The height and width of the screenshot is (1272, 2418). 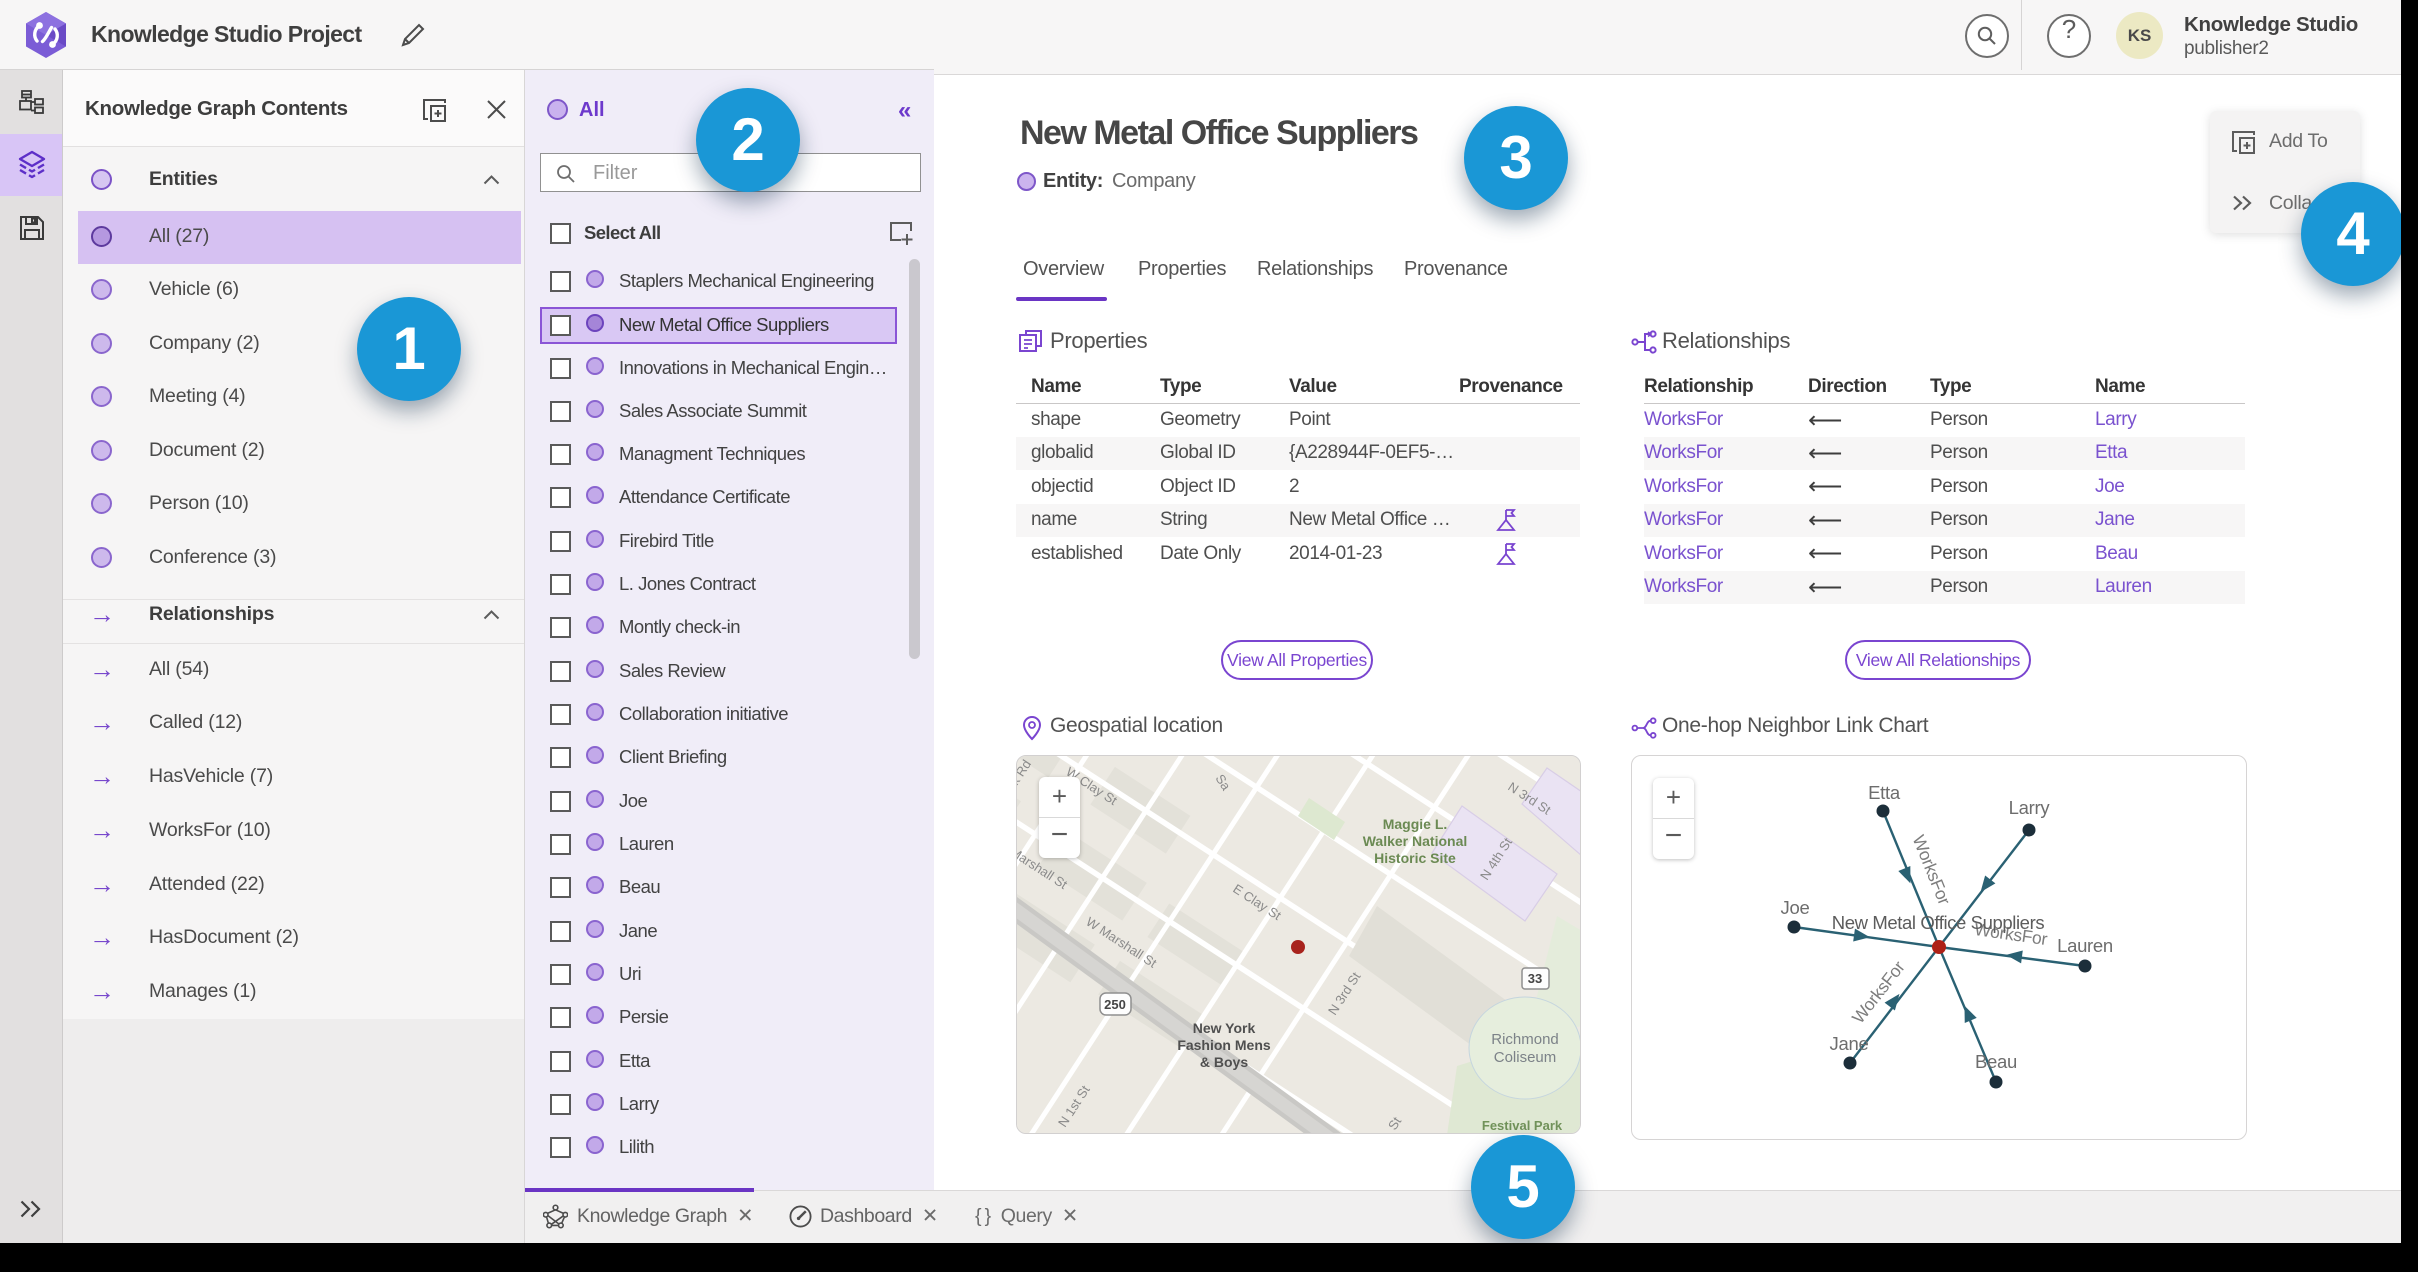 What do you see at coordinates (1522, 1125) in the screenshot?
I see `svg-text: Festival Park` at bounding box center [1522, 1125].